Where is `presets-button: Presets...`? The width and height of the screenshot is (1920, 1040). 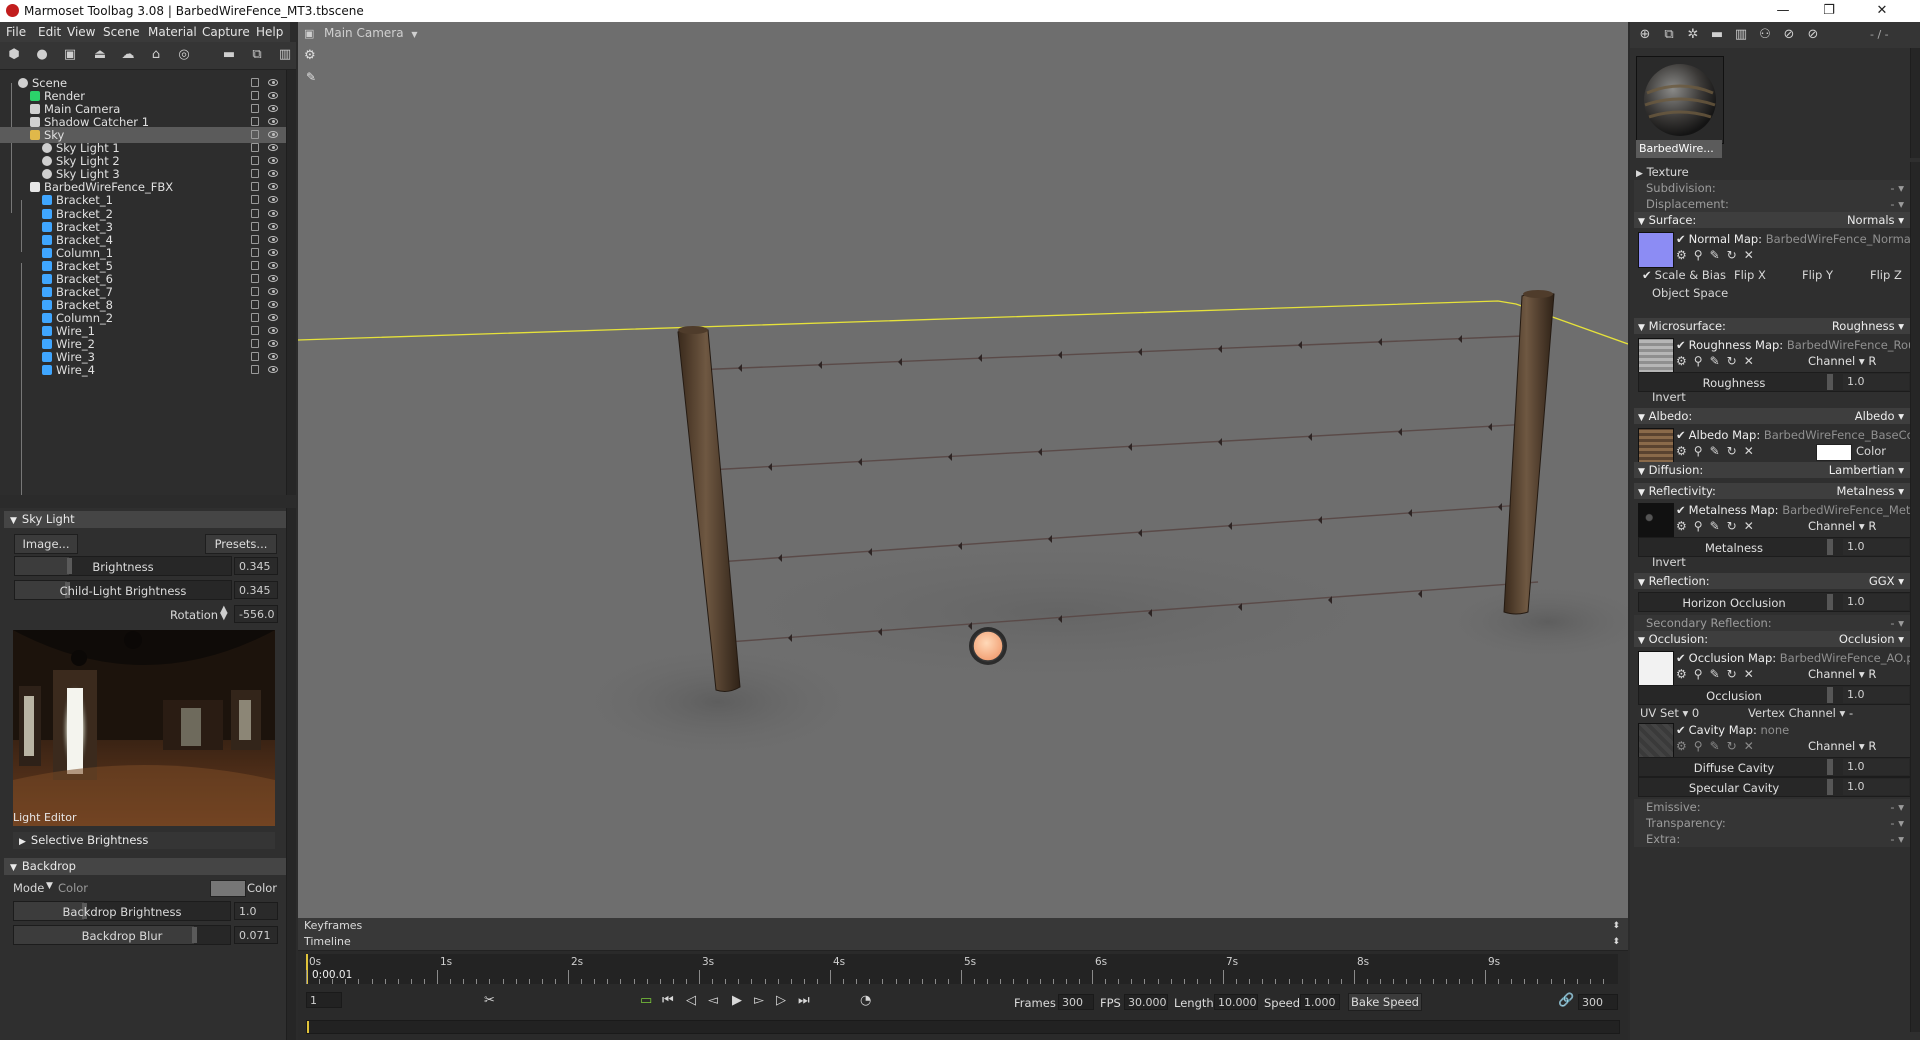 presets-button: Presets... is located at coordinates (241, 544).